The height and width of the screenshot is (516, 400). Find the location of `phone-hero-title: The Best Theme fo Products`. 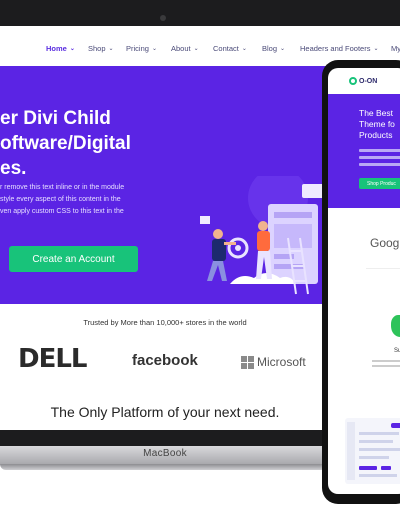

phone-hero-title: The Best Theme fo Products is located at coordinates (377, 124).